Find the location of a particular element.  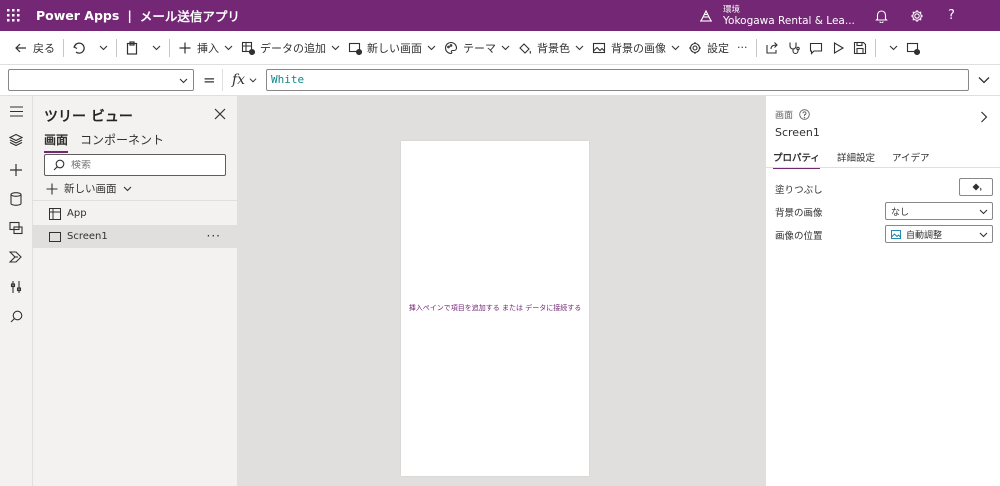

image-position-select: 自動調整 is located at coordinates (939, 234).